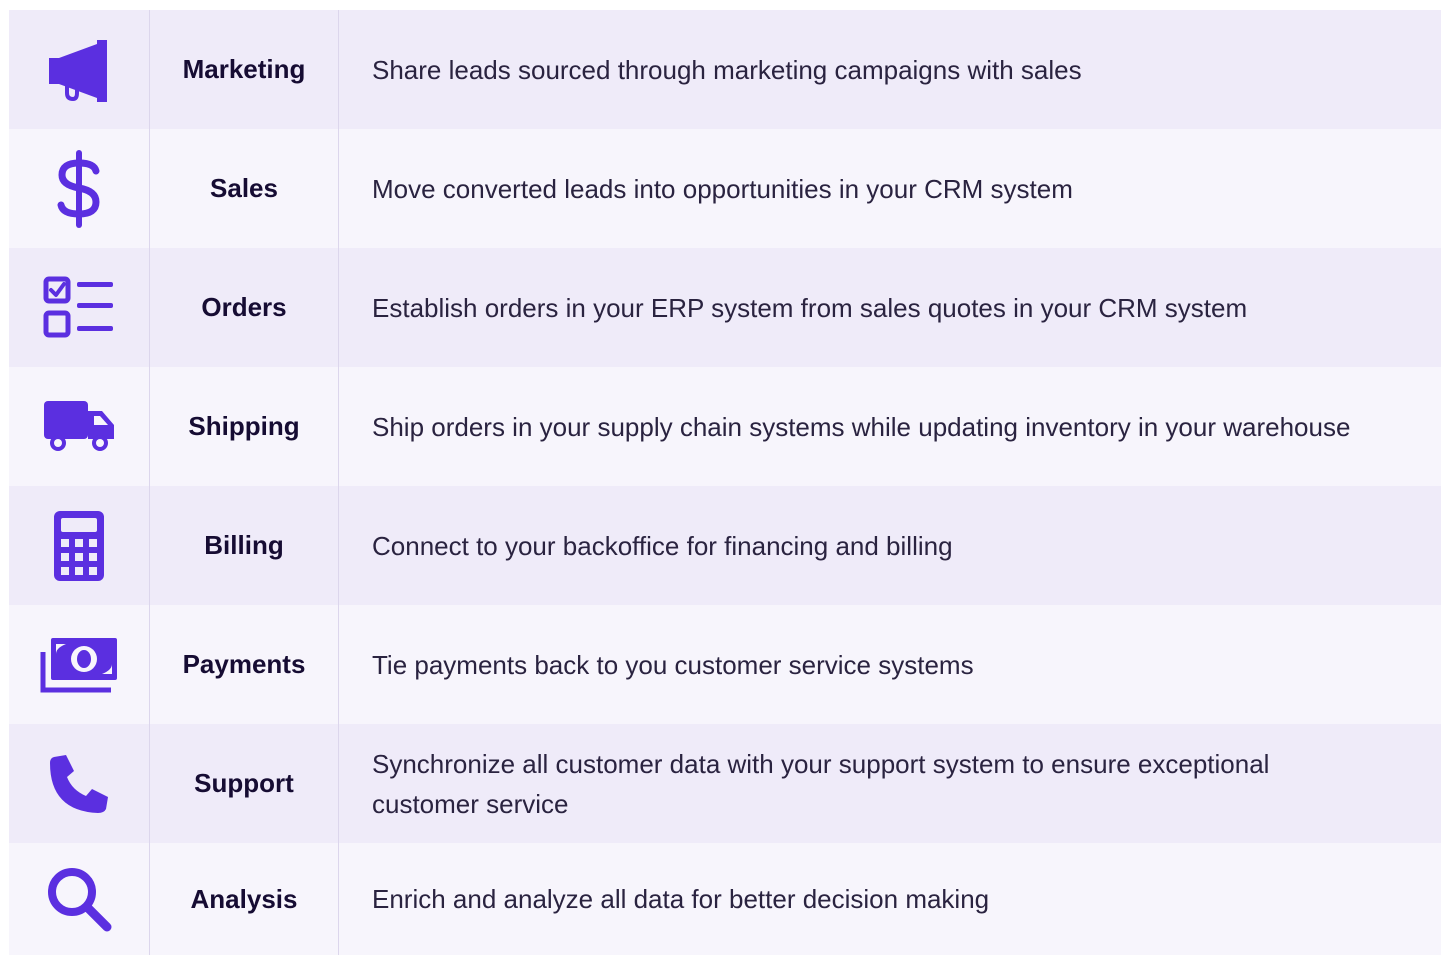 The width and height of the screenshot is (1441, 955). Describe the element at coordinates (79, 188) in the screenshot. I see `dollar-sign-icon` at that location.